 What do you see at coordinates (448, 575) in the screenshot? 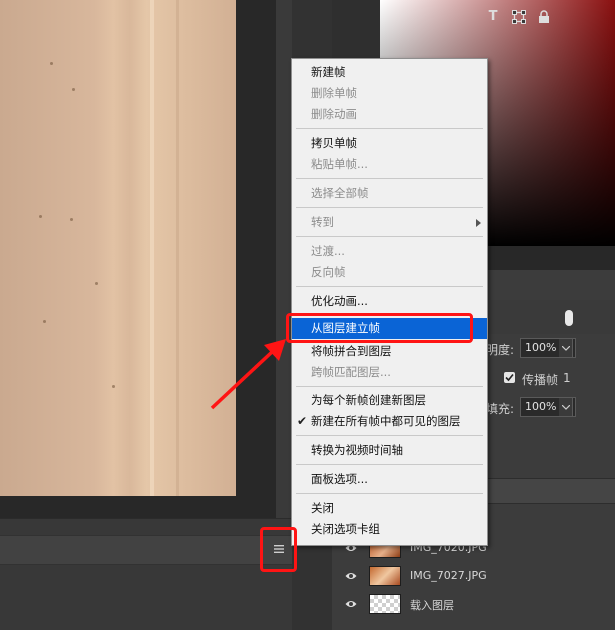
I see `layer-name: IMG_7027.JPG` at bounding box center [448, 575].